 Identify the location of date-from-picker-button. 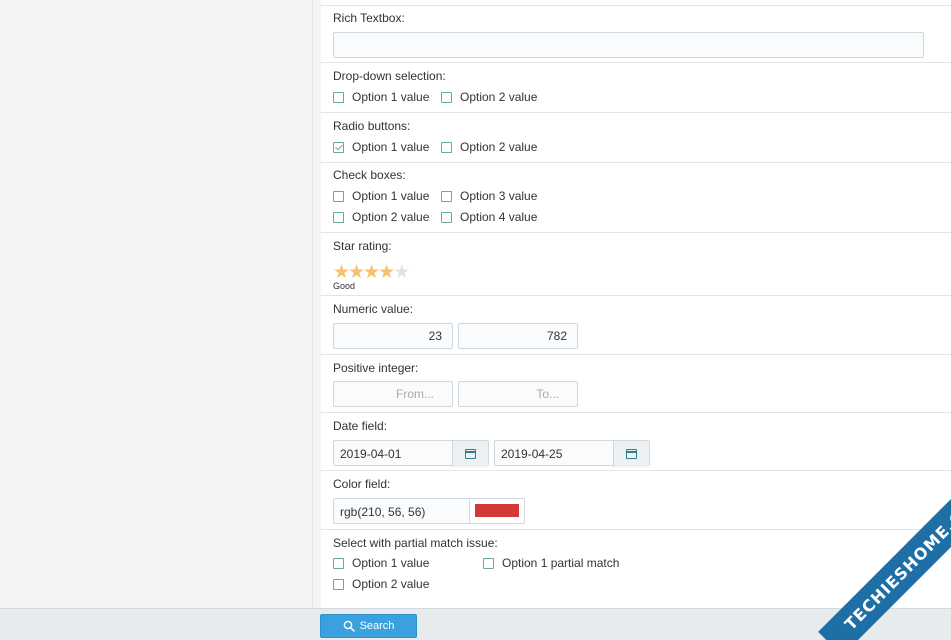
(470, 454).